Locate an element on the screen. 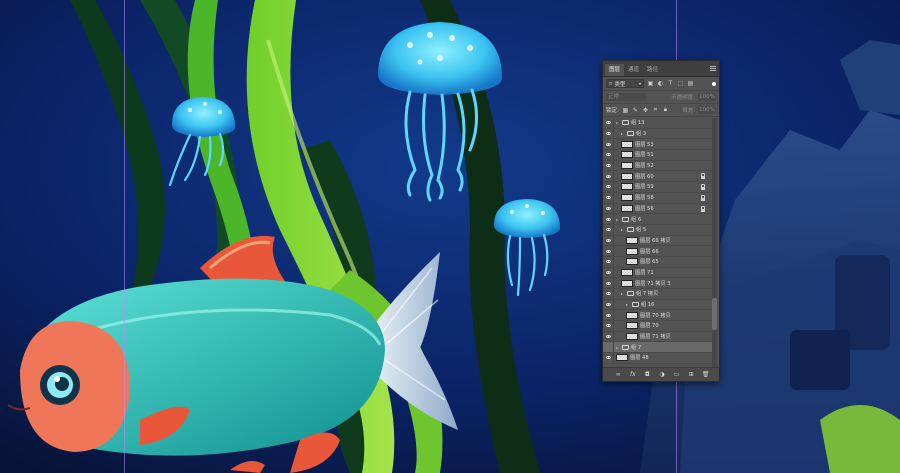 The height and width of the screenshot is (473, 900). add-mask-icon: ◘ is located at coordinates (647, 374).